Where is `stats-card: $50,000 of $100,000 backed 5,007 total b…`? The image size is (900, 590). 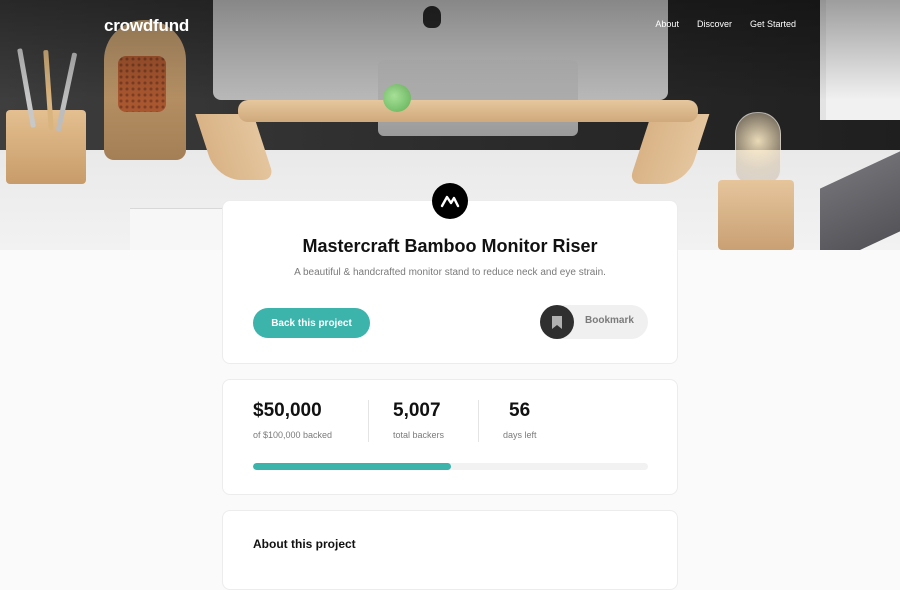
stats-card: $50,000 of $100,000 backed 5,007 total b… is located at coordinates (450, 437).